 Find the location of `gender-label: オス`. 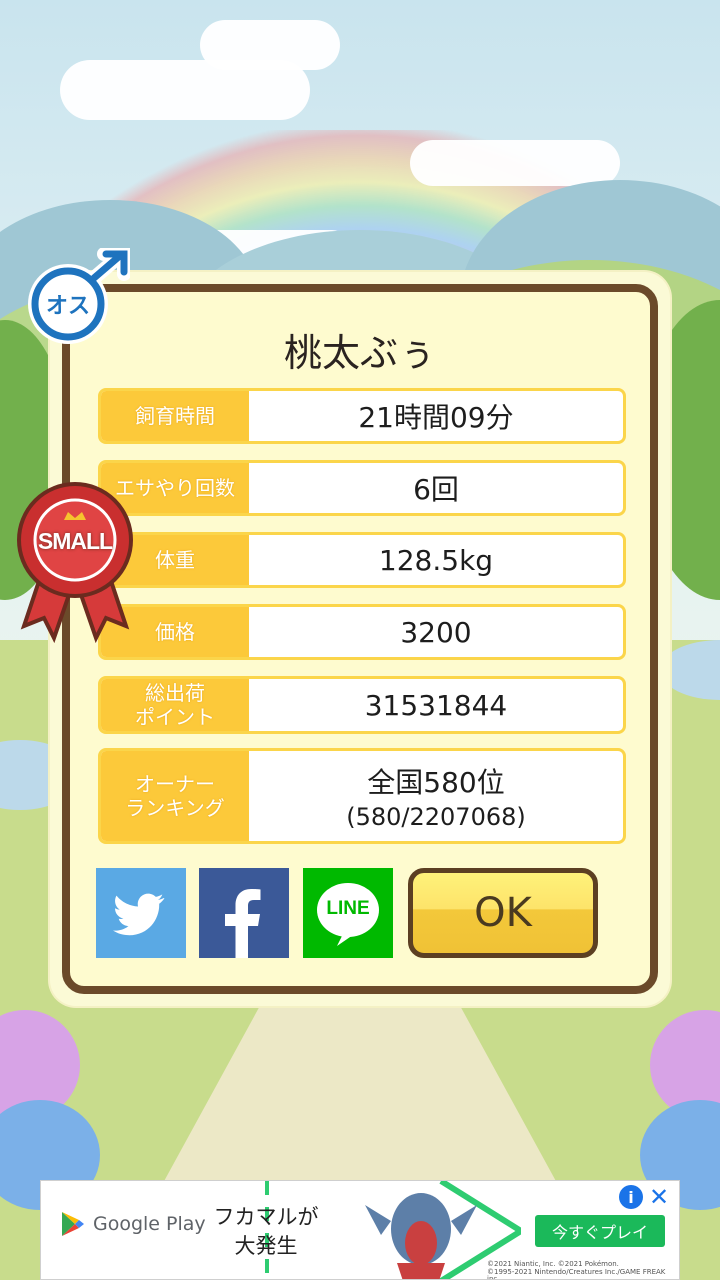

gender-label: オス is located at coordinates (67, 306).